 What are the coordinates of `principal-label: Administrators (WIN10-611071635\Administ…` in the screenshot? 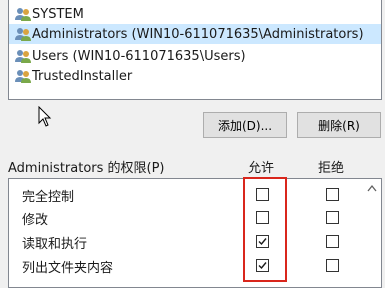 It's located at (198, 34).